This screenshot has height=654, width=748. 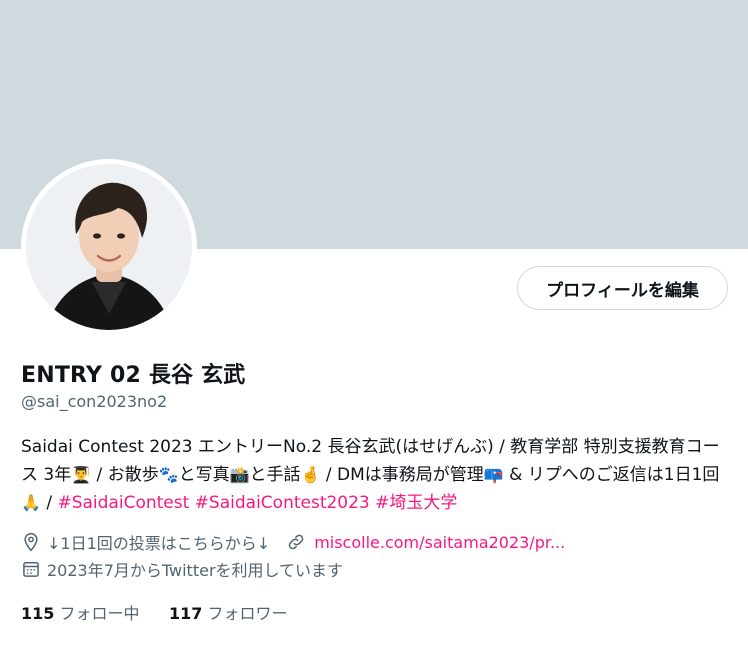 I want to click on folded-hands-emoji: 🙏, so click(x=31, y=502).